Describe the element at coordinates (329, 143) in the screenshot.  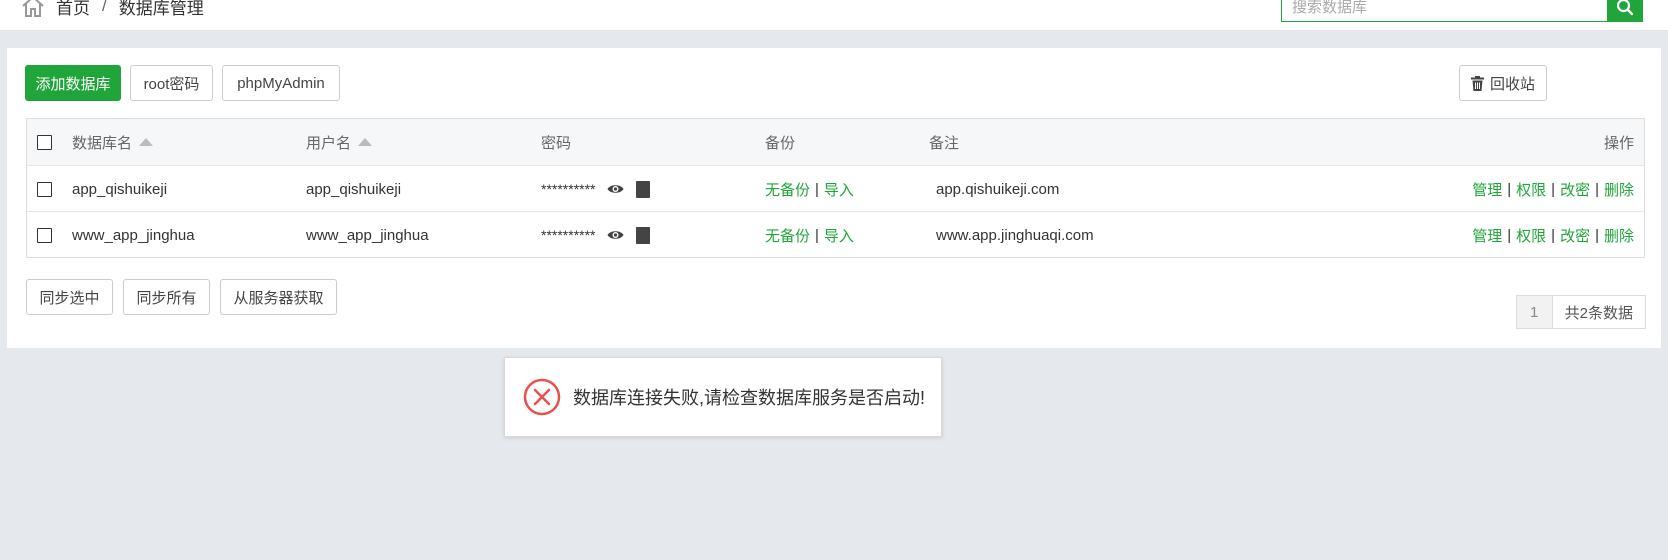
I see `header-user: 用户名` at that location.